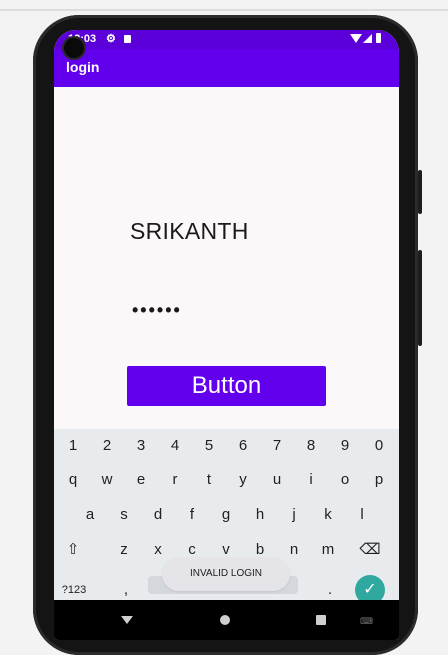 This screenshot has height=655, width=448. Describe the element at coordinates (226, 68) in the screenshot. I see `app-bar: login` at that location.